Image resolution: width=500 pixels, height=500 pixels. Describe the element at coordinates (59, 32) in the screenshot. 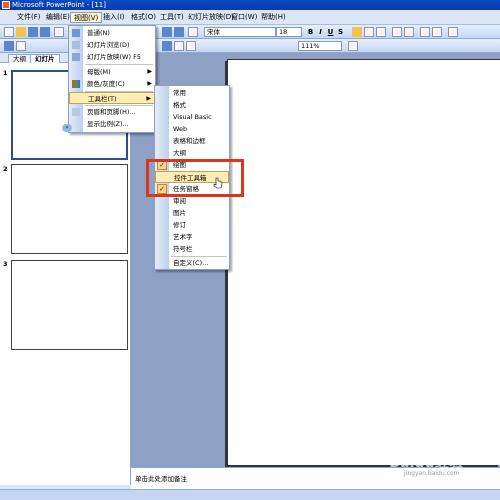

I see `print-icon` at that location.